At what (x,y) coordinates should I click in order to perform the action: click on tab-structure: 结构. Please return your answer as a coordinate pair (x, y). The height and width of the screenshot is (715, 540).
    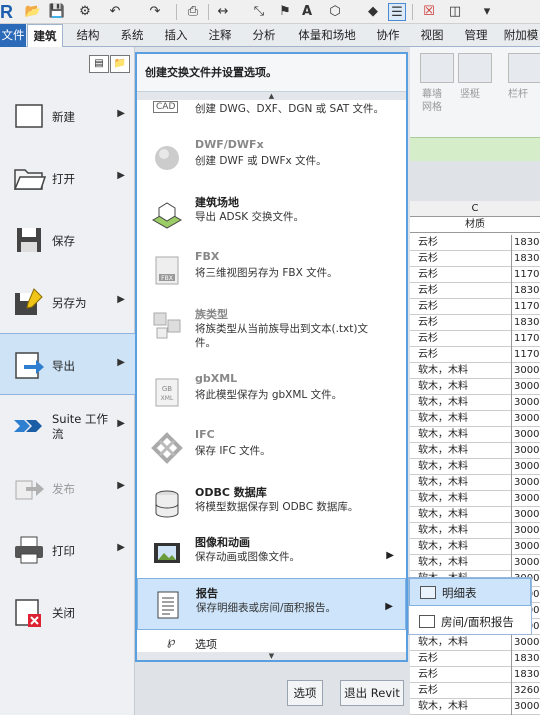
    Looking at the image, I should click on (88, 35).